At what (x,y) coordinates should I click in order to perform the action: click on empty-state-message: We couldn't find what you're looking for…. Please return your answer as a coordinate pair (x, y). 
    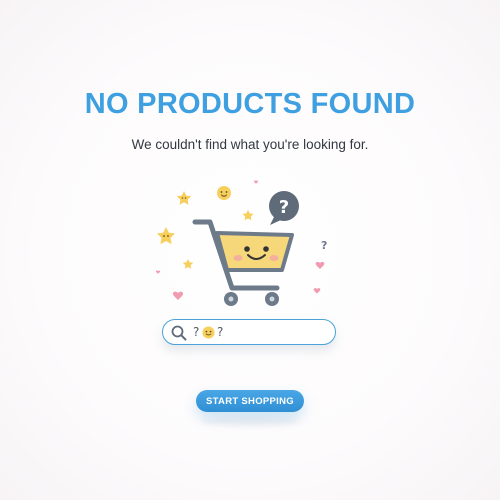
    Looking at the image, I should click on (250, 144).